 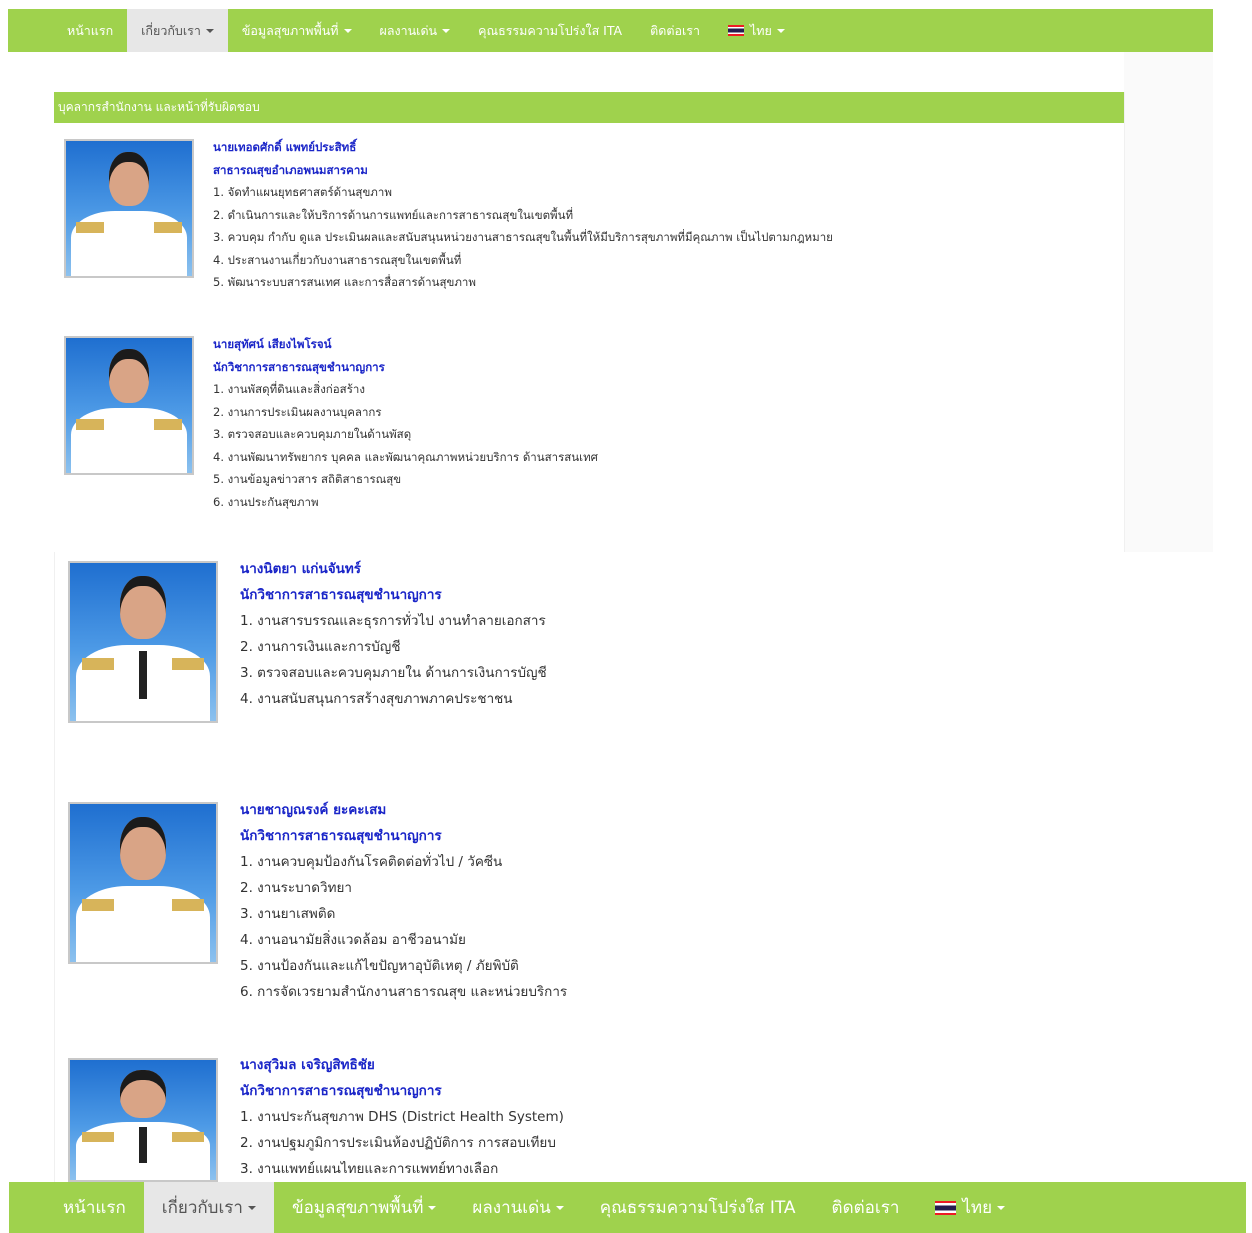 What do you see at coordinates (297, 411) in the screenshot?
I see `duty-item: 2. งานการประเมินผลงานบุคลากร` at bounding box center [297, 411].